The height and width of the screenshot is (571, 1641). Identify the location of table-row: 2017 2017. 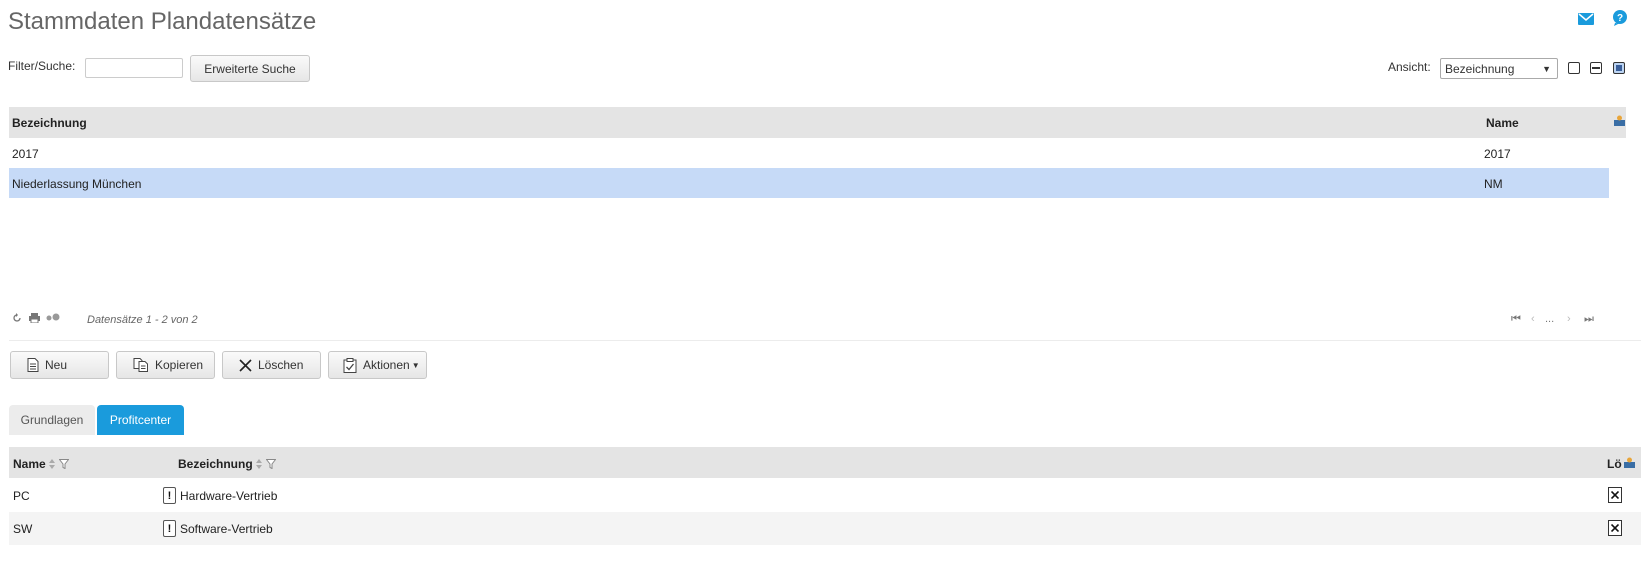
(809, 153).